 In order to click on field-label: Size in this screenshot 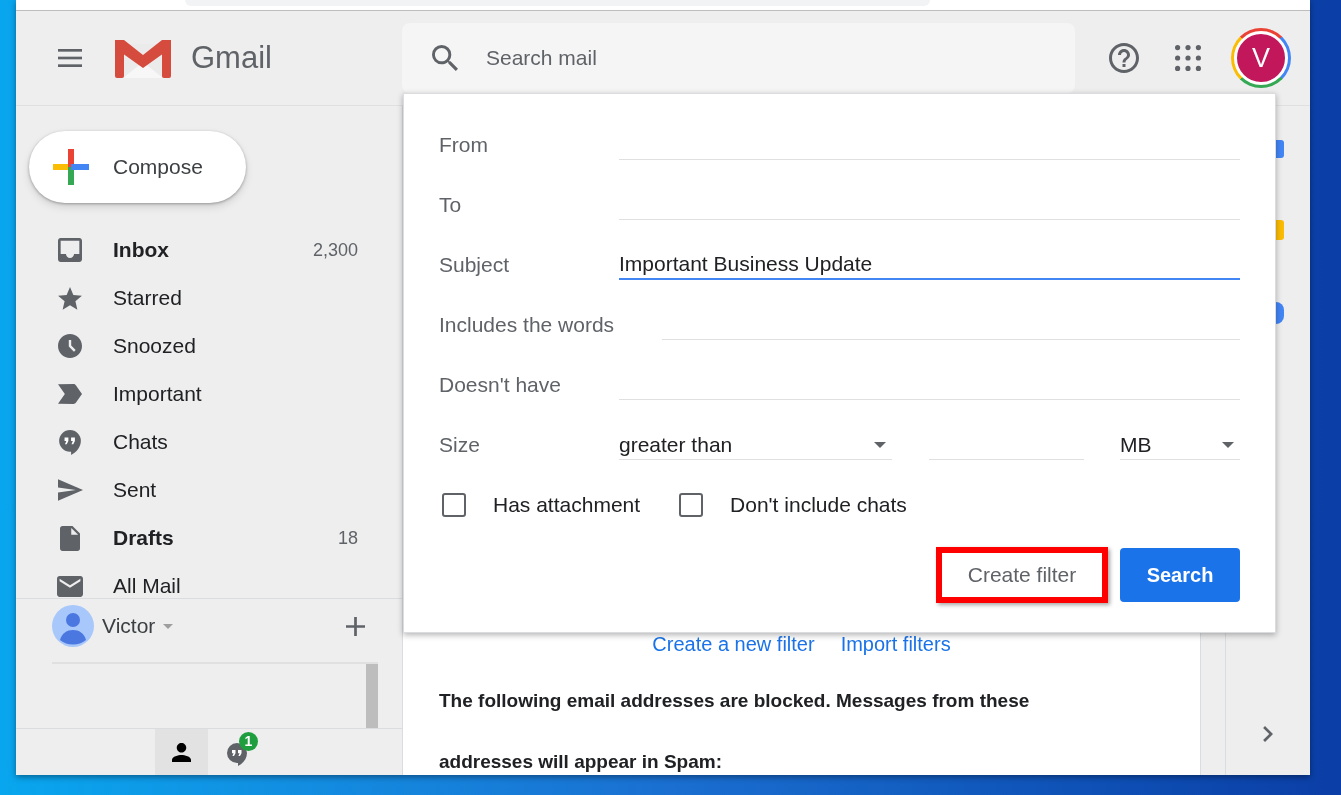, I will do `click(459, 445)`.